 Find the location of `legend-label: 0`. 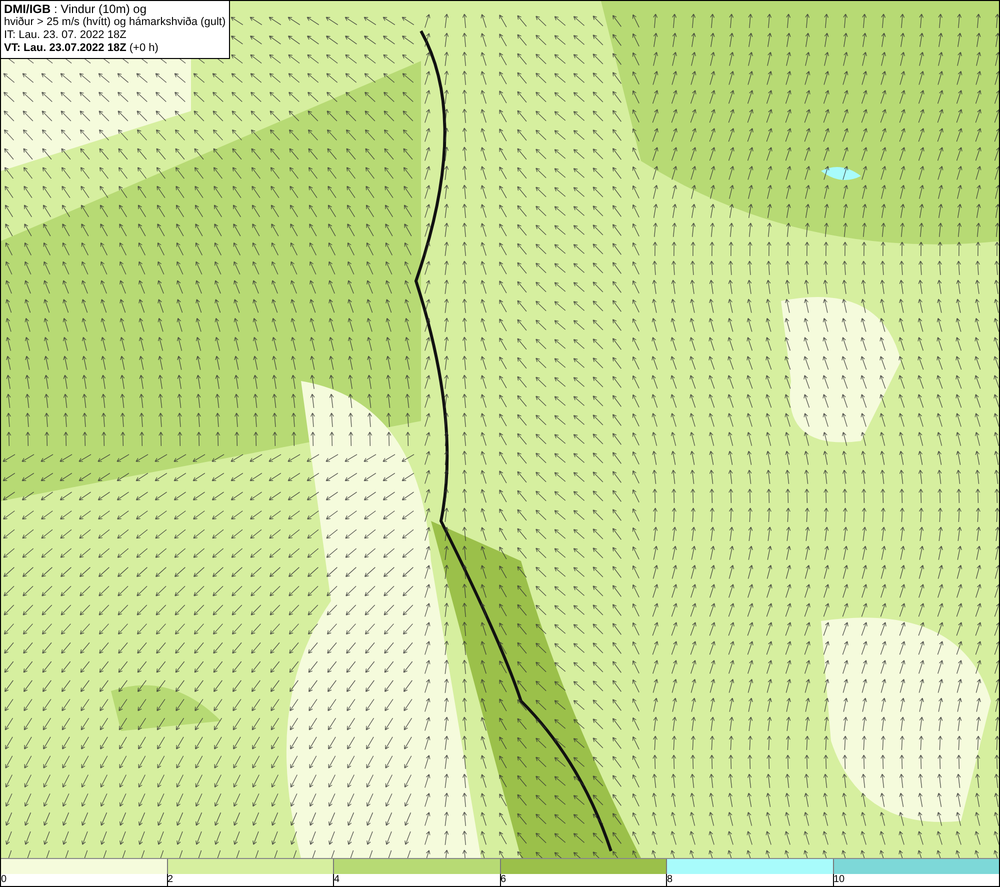

legend-label: 0 is located at coordinates (4, 880).